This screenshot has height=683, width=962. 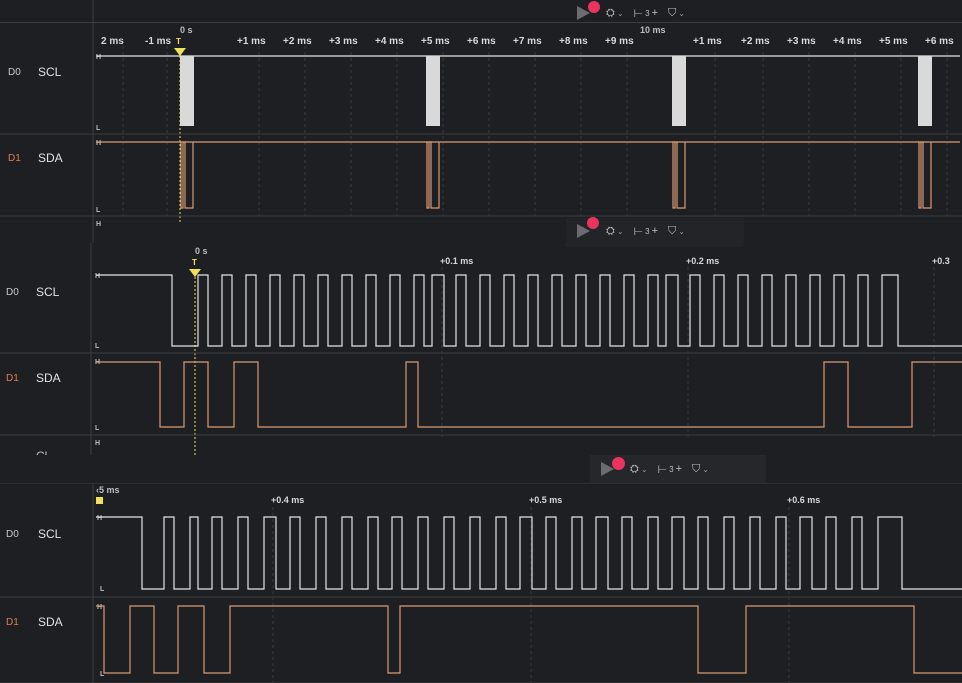 I want to click on time-tick-label: +0.1 ms, so click(x=456, y=261).